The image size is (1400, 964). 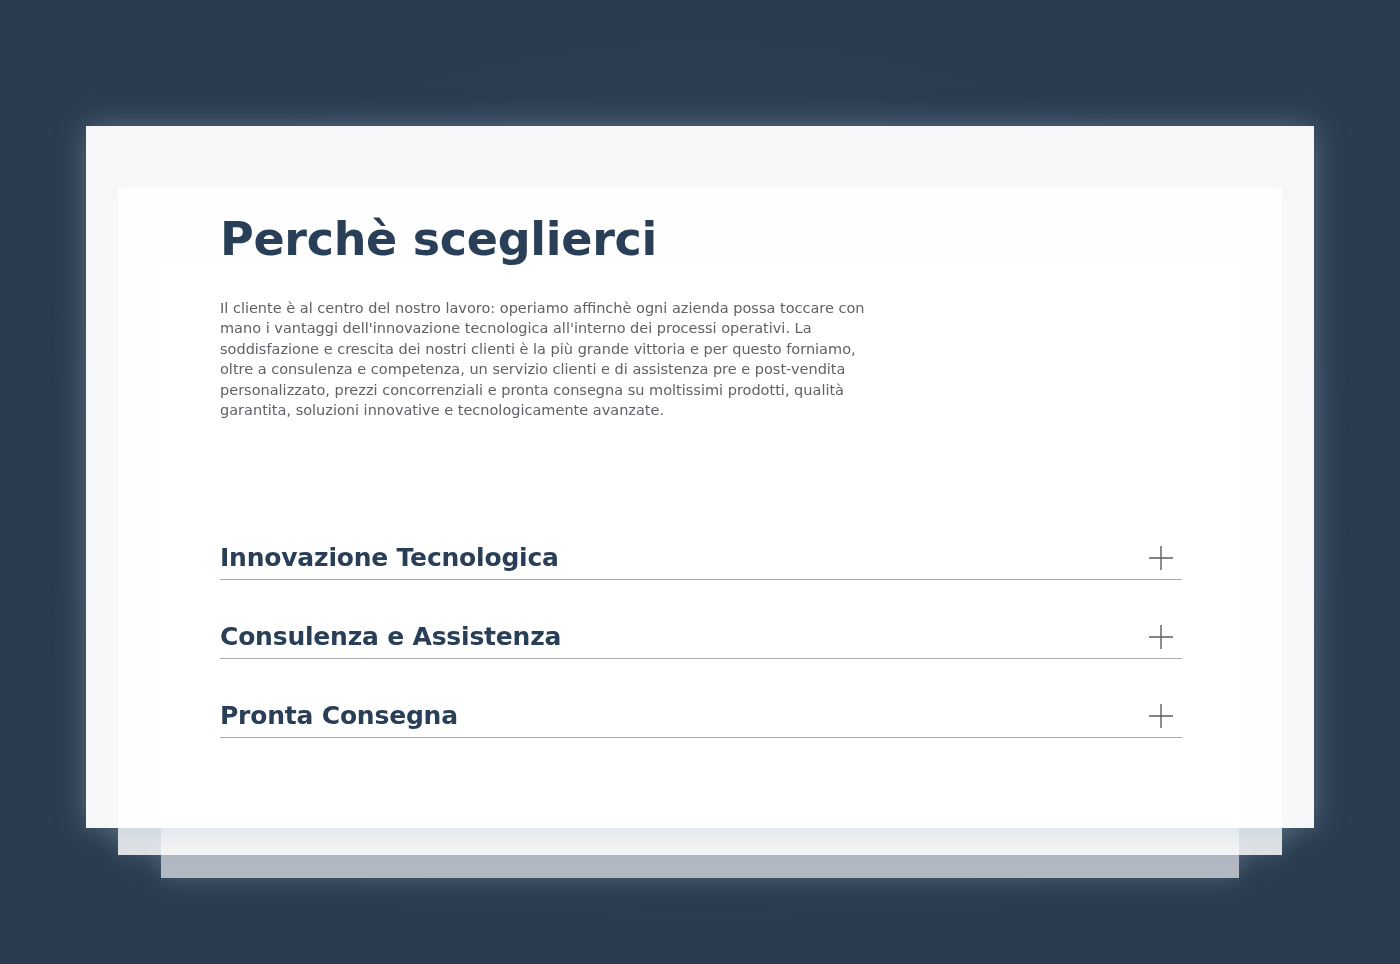 I want to click on accordion-header: Innovazione Tecnologica, so click(x=389, y=558).